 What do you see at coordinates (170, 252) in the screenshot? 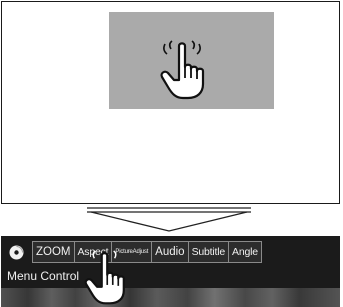
I see `tab-audio: Audio` at bounding box center [170, 252].